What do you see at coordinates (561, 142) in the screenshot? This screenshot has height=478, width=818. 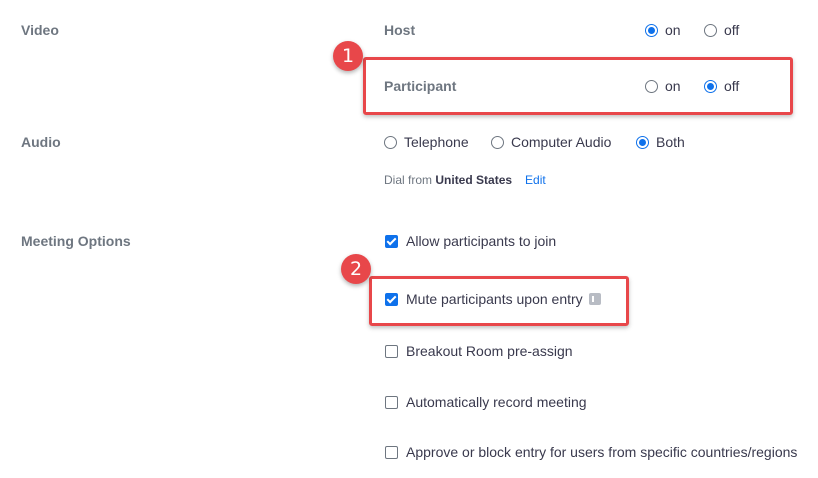 I see `audio-computer-label: Computer Audio` at bounding box center [561, 142].